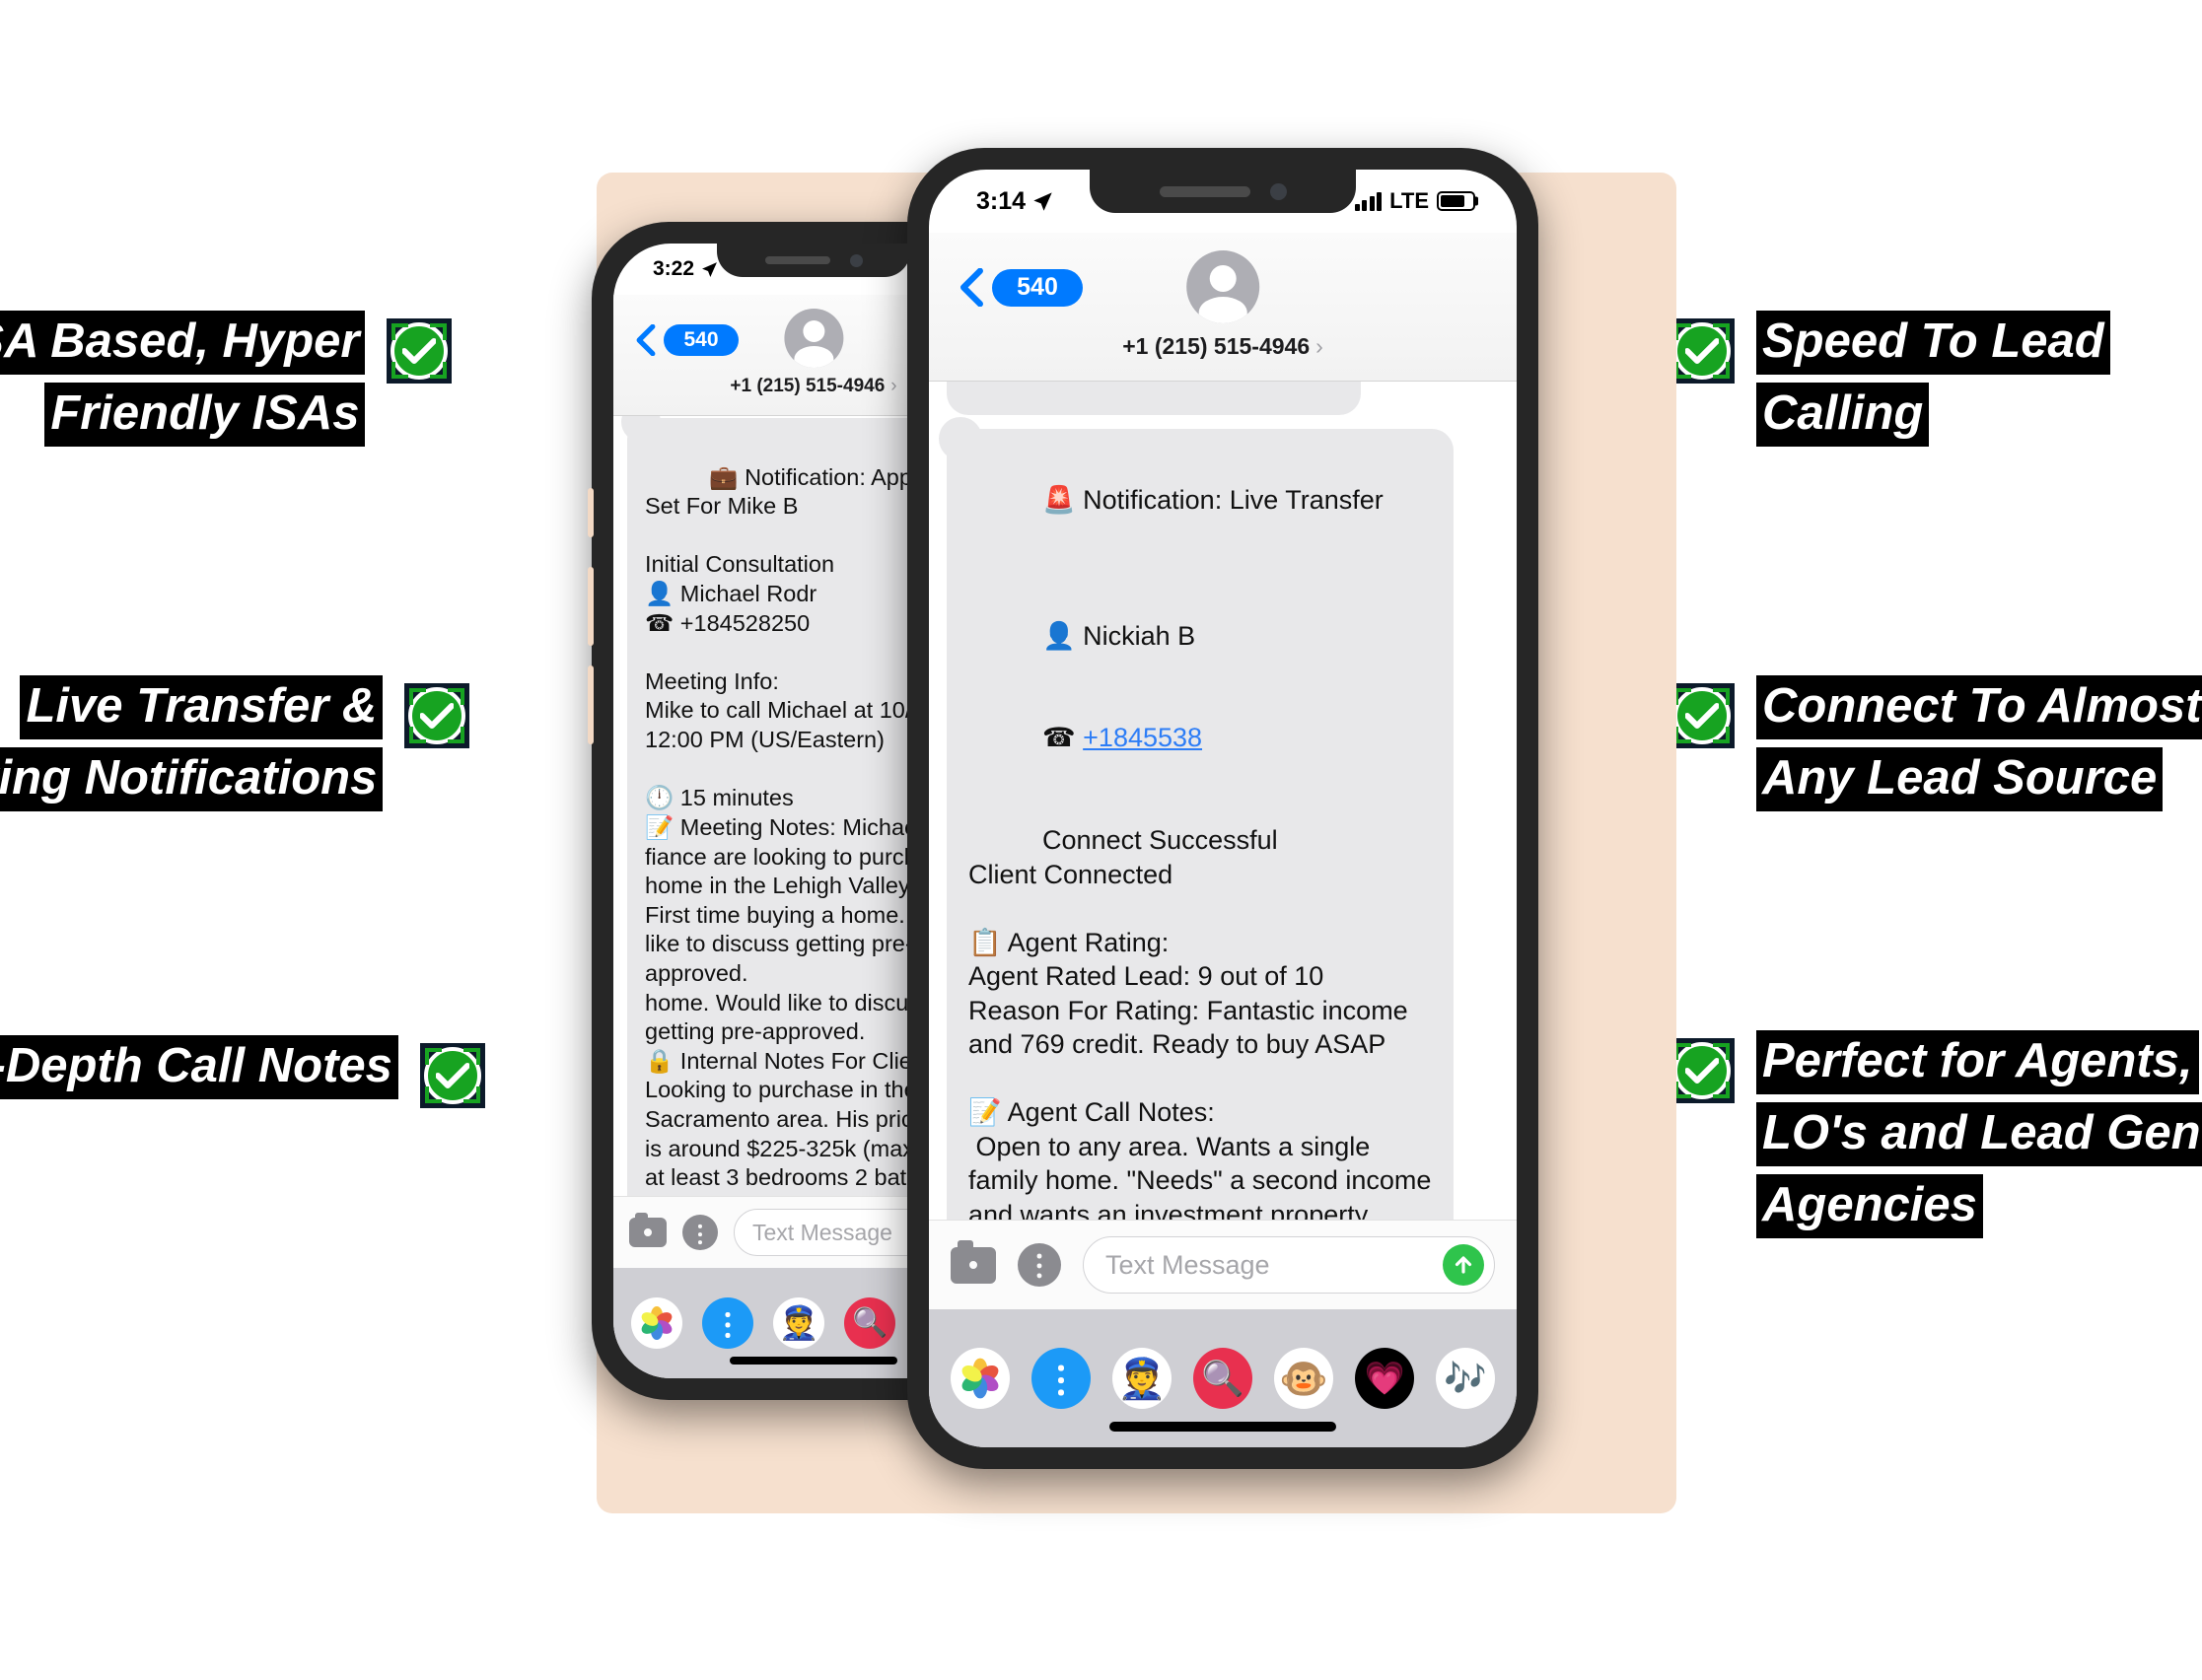 The image size is (2202, 1680). Describe the element at coordinates (646, 340) in the screenshot. I see `chevron-left-icon` at that location.